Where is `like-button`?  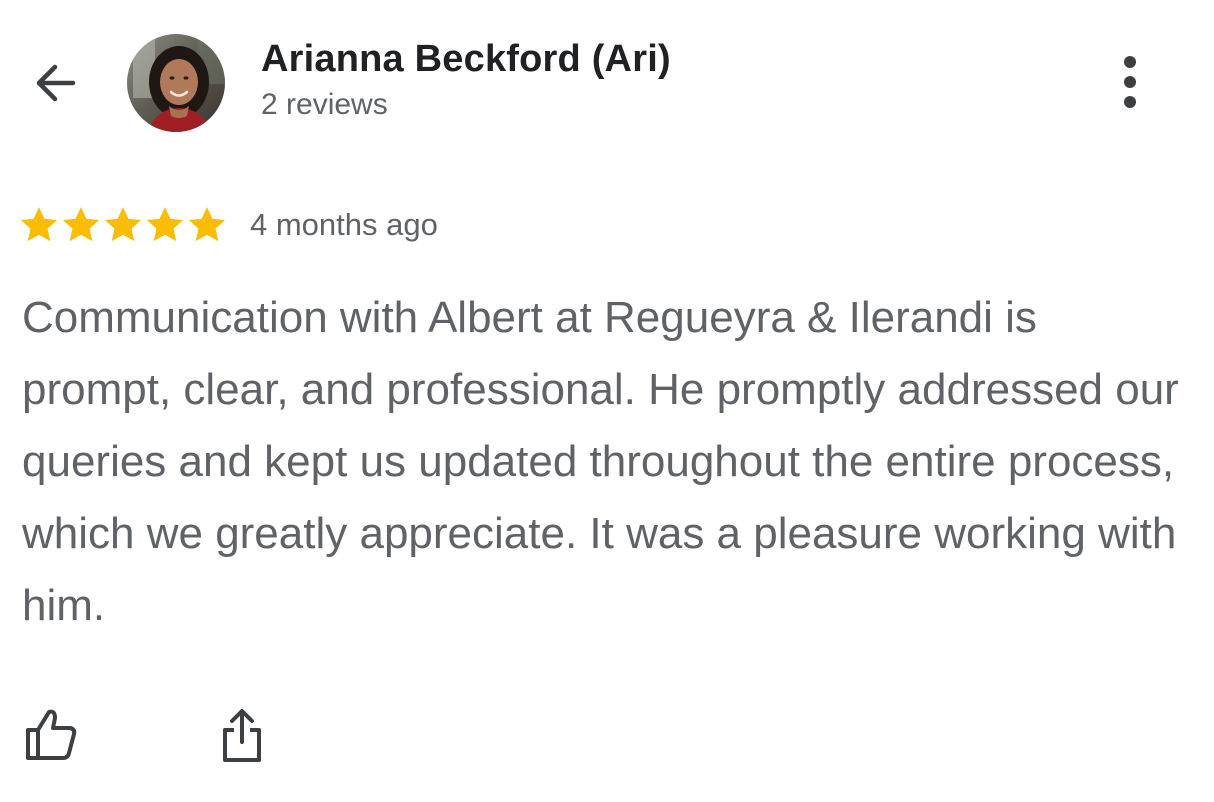
like-button is located at coordinates (51, 735).